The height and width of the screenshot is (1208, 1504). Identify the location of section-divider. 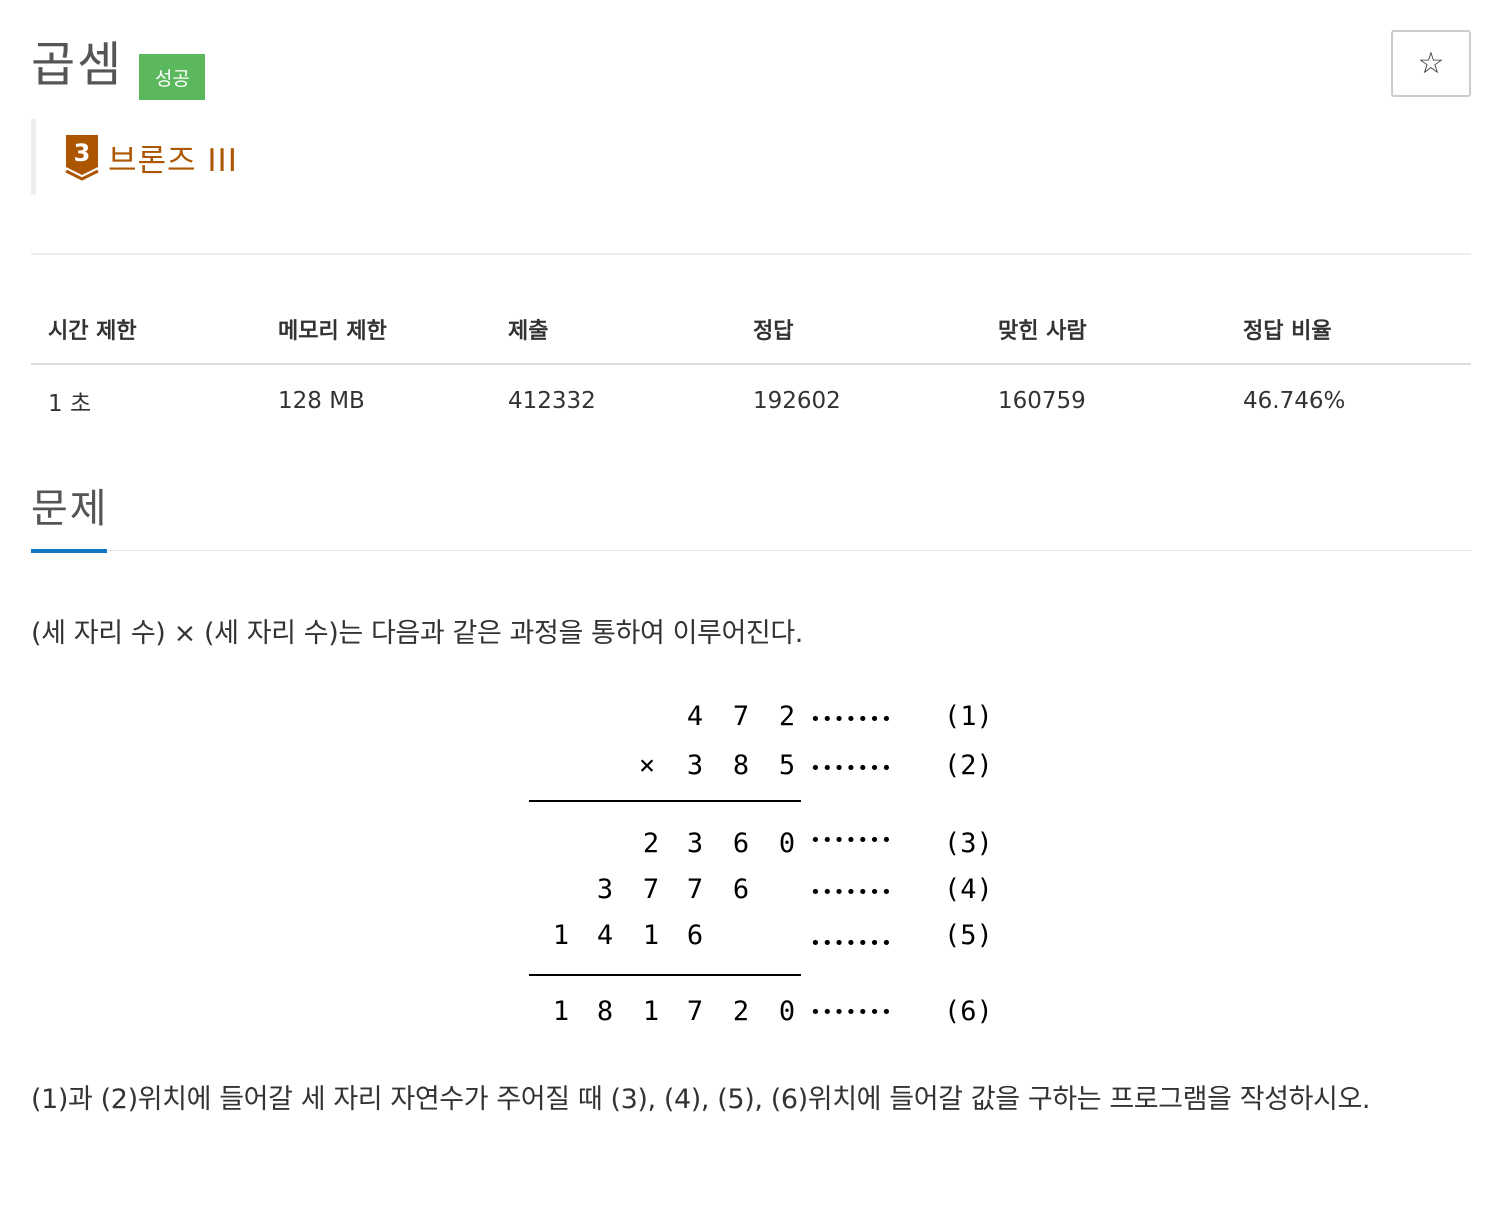
(751, 550).